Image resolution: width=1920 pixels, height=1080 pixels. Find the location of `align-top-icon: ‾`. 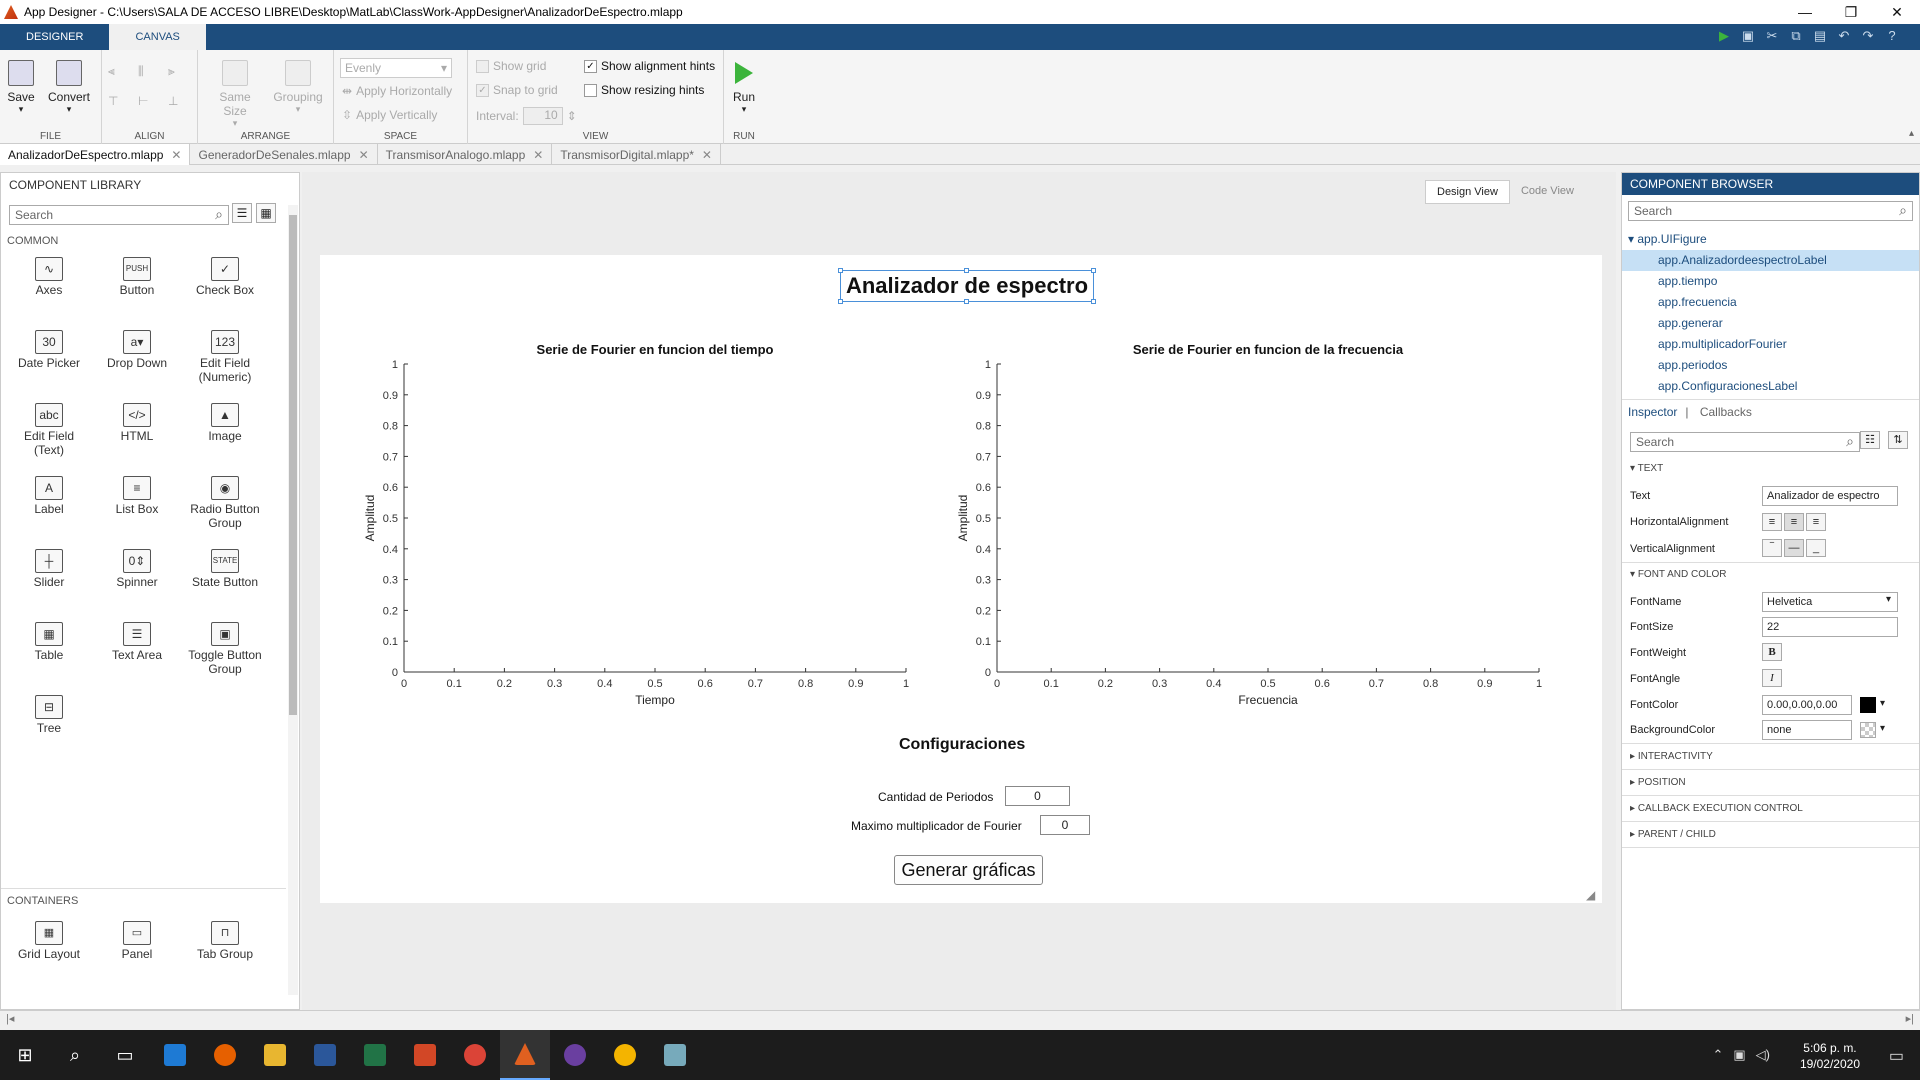

align-top-icon: ‾ is located at coordinates (1772, 548).